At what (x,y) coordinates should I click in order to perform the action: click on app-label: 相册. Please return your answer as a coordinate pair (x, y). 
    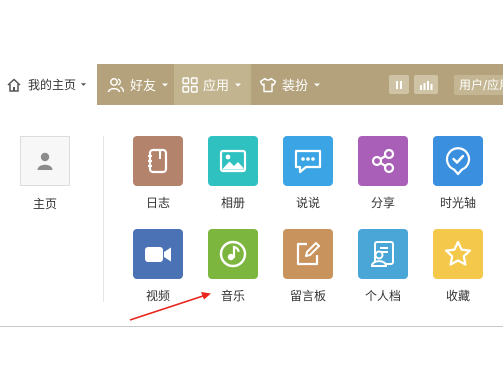
    Looking at the image, I should click on (232, 203).